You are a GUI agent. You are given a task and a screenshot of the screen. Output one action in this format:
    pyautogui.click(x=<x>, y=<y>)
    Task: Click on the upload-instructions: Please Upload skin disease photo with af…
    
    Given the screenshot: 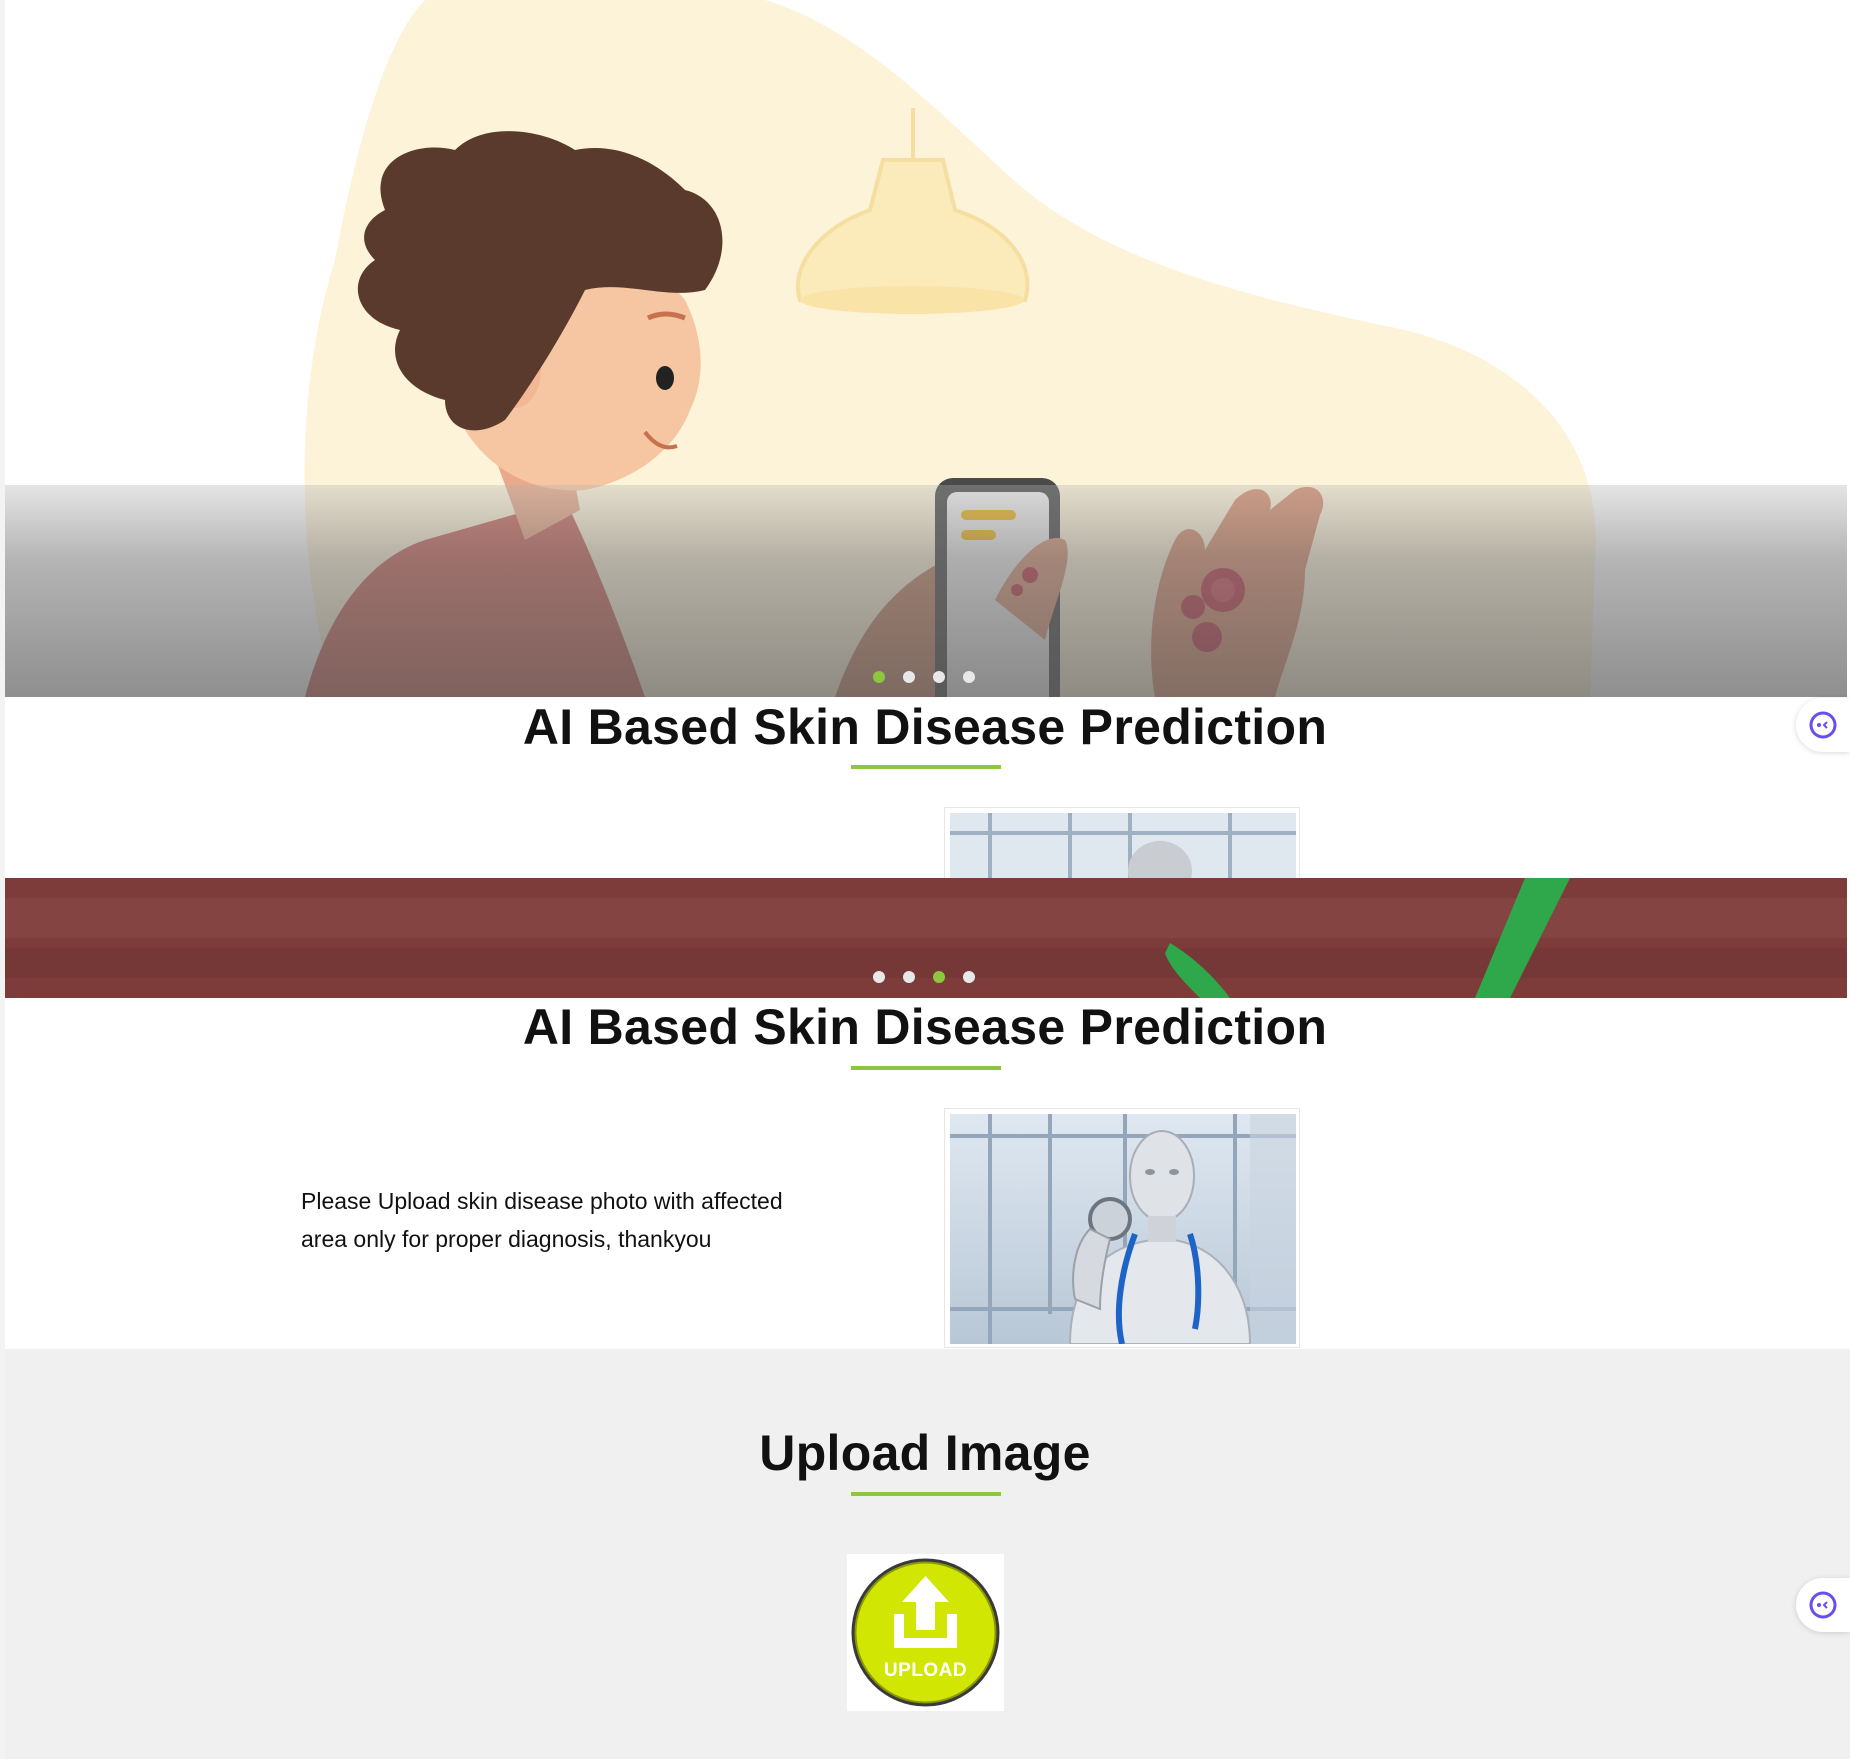 What is the action you would take?
    pyautogui.click(x=542, y=1220)
    